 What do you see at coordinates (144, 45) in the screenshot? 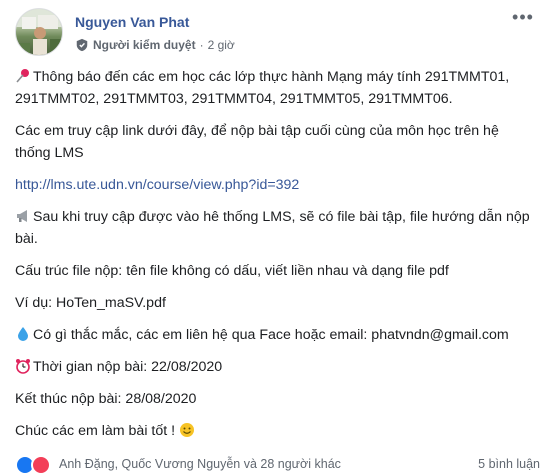
I see `author-role: Người kiểm duyệt` at bounding box center [144, 45].